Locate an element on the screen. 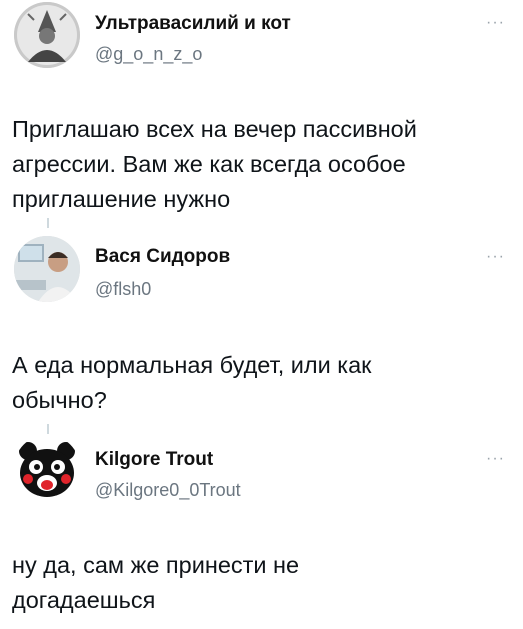  avatar-kumamon is located at coordinates (47, 468).